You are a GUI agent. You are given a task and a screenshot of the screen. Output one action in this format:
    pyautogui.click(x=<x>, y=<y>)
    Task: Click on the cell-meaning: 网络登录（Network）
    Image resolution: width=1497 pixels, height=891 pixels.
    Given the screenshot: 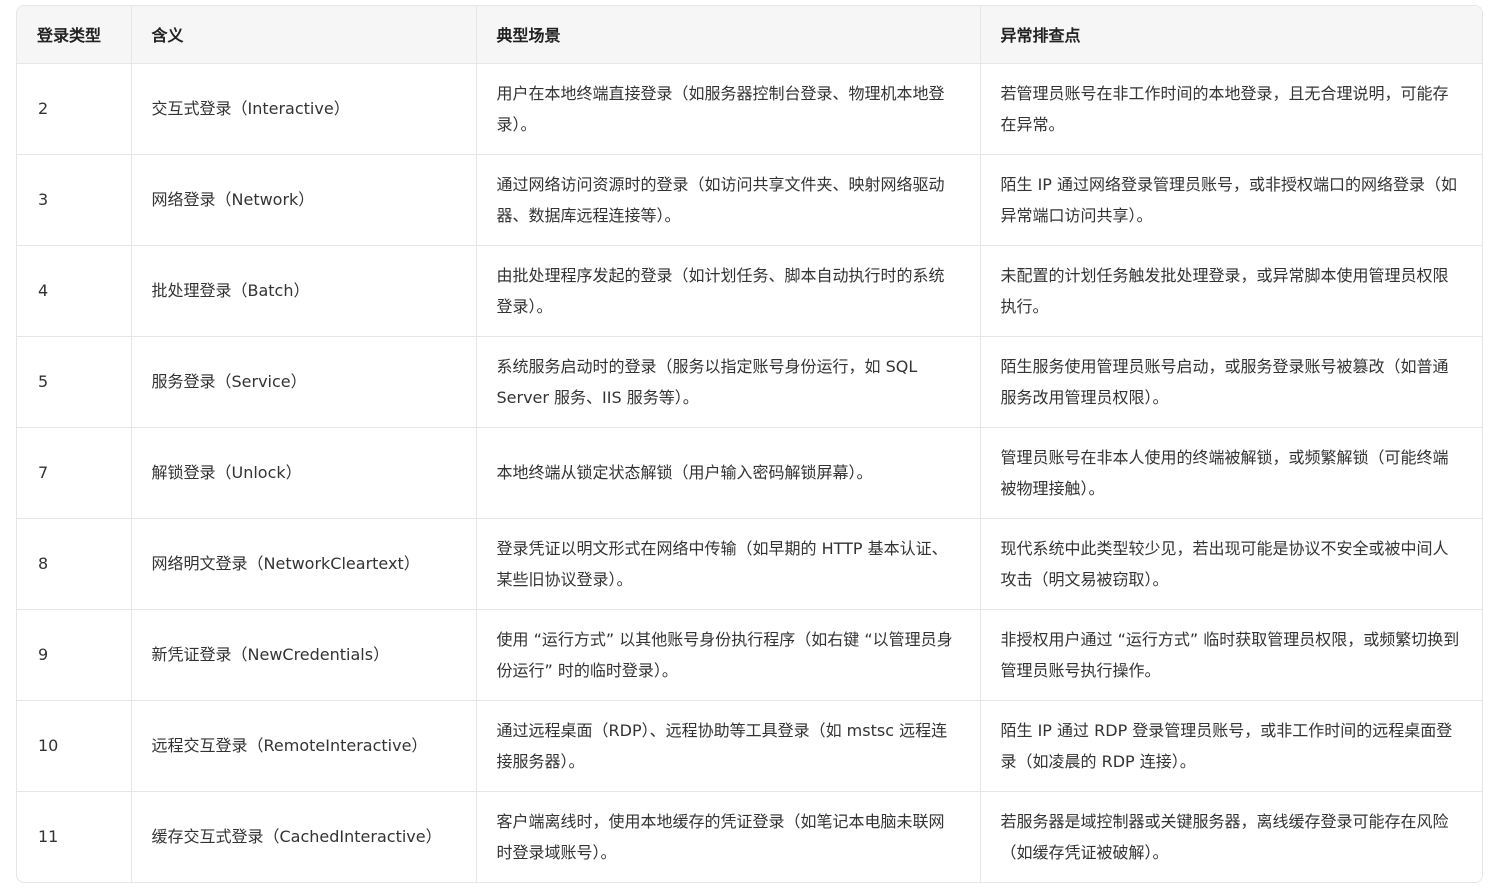 What is the action you would take?
    pyautogui.click(x=304, y=200)
    